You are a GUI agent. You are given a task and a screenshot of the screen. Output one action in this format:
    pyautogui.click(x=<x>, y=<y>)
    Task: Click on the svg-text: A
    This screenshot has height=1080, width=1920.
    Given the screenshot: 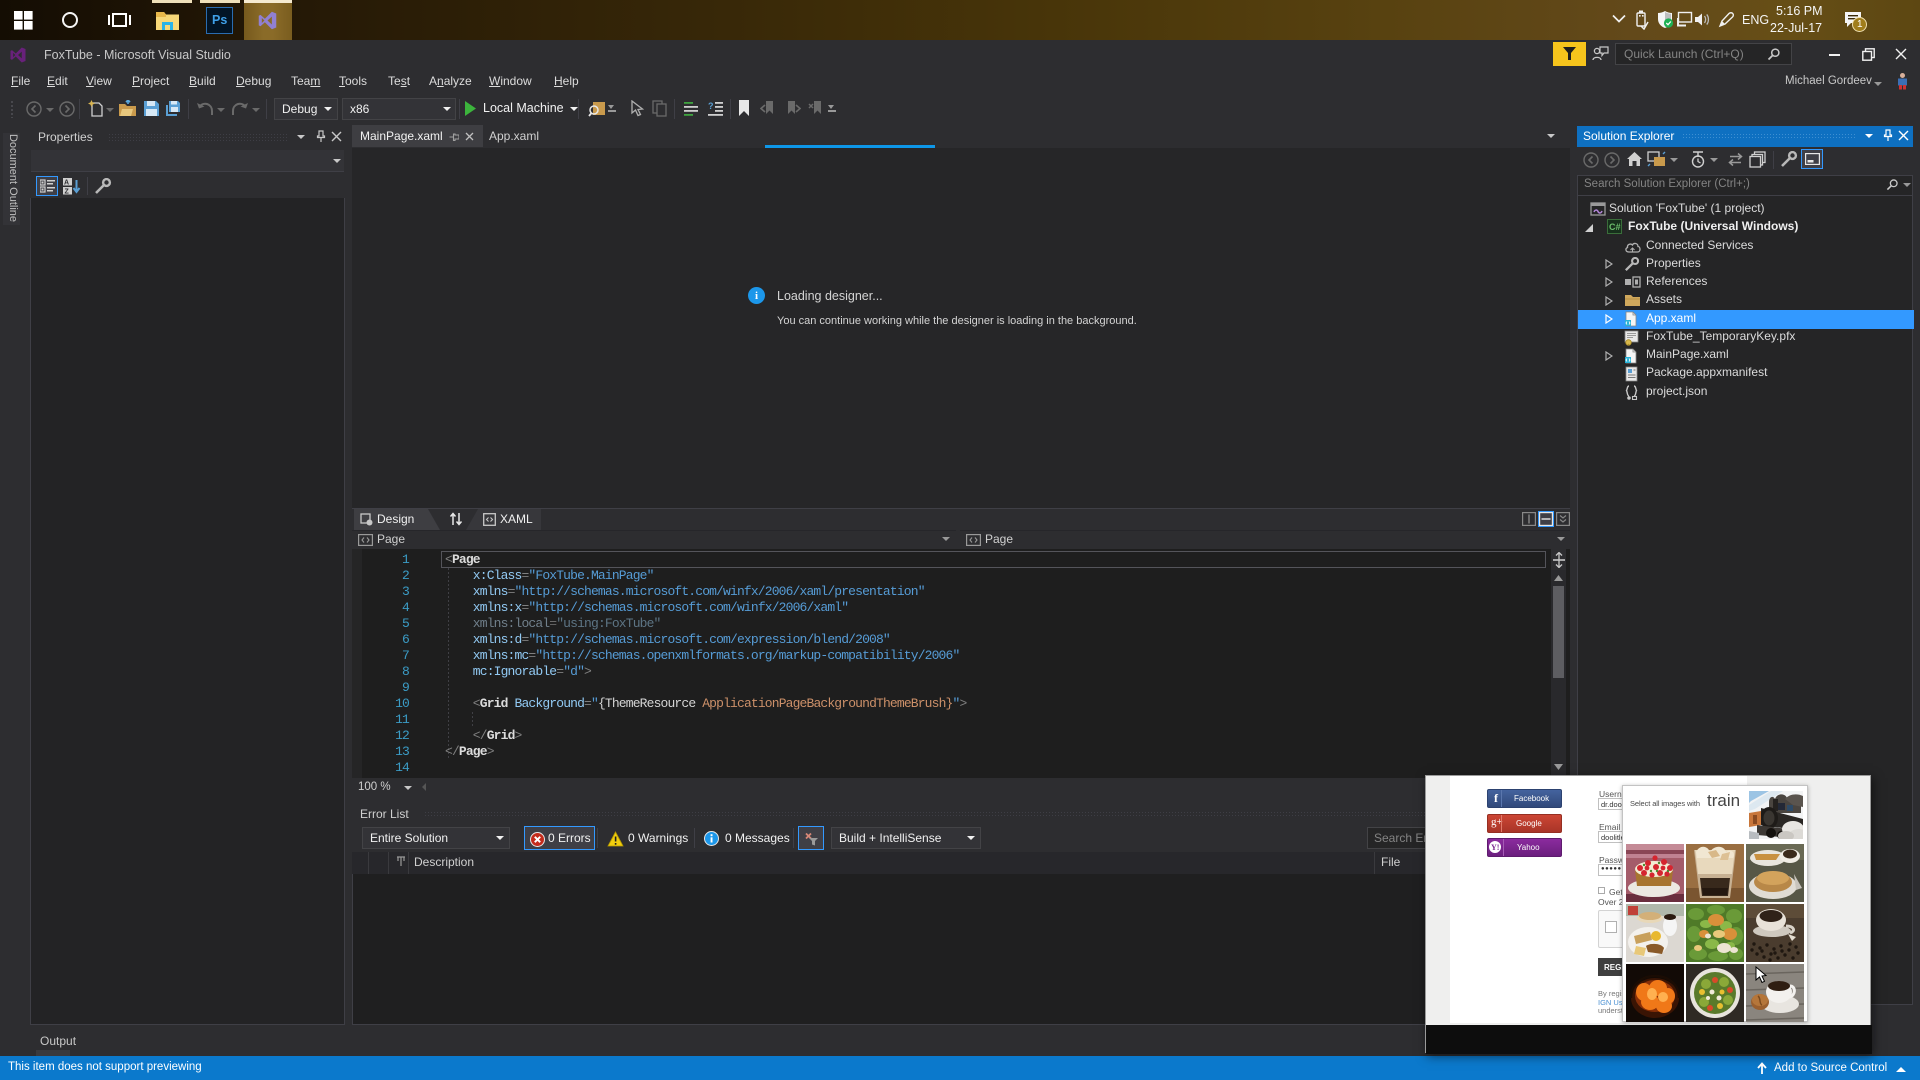 What is the action you would take?
    pyautogui.click(x=66, y=183)
    